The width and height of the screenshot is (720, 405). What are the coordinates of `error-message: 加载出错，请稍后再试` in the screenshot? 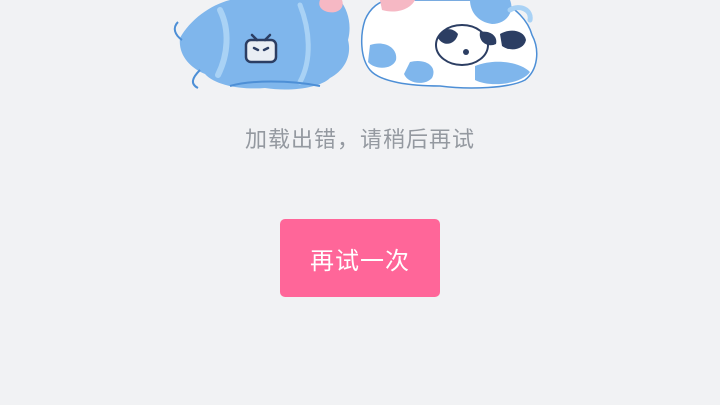 It's located at (359, 140).